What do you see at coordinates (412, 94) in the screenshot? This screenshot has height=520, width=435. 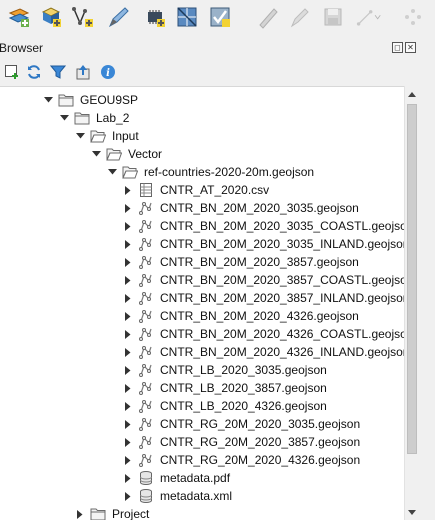 I see `scroll-up-icon` at bounding box center [412, 94].